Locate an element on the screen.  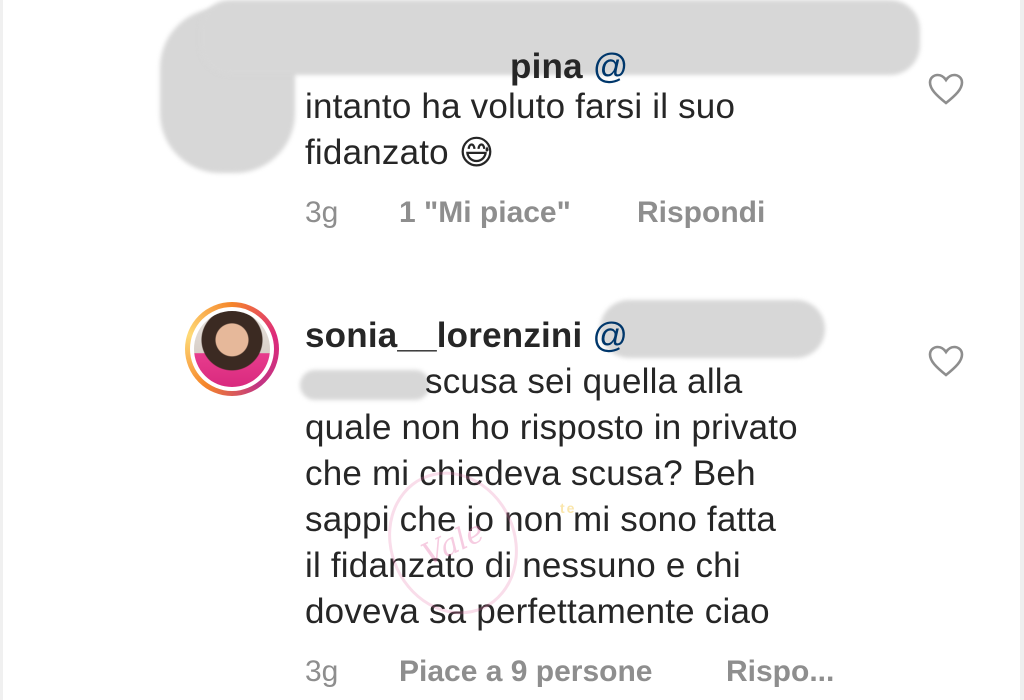
comment-1-reply-button: Rispondi is located at coordinates (701, 213).